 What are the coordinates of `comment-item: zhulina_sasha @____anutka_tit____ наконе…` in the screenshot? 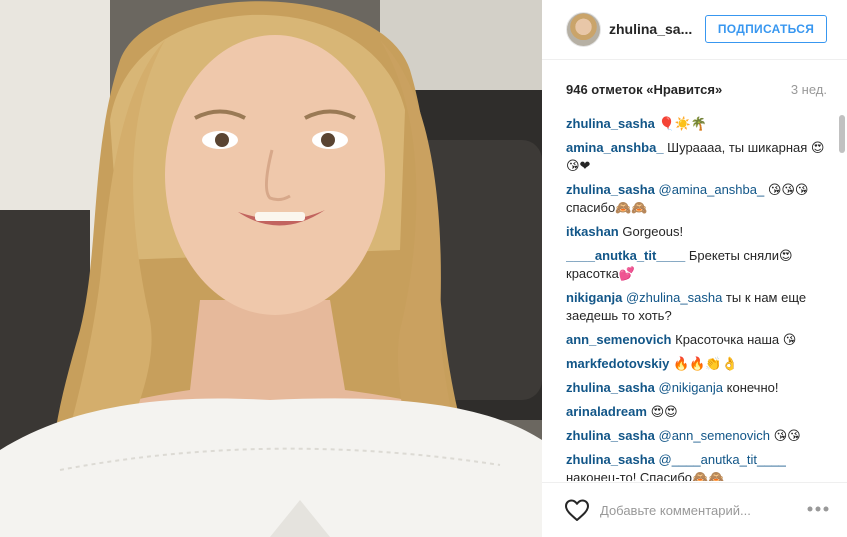 It's located at (697, 466).